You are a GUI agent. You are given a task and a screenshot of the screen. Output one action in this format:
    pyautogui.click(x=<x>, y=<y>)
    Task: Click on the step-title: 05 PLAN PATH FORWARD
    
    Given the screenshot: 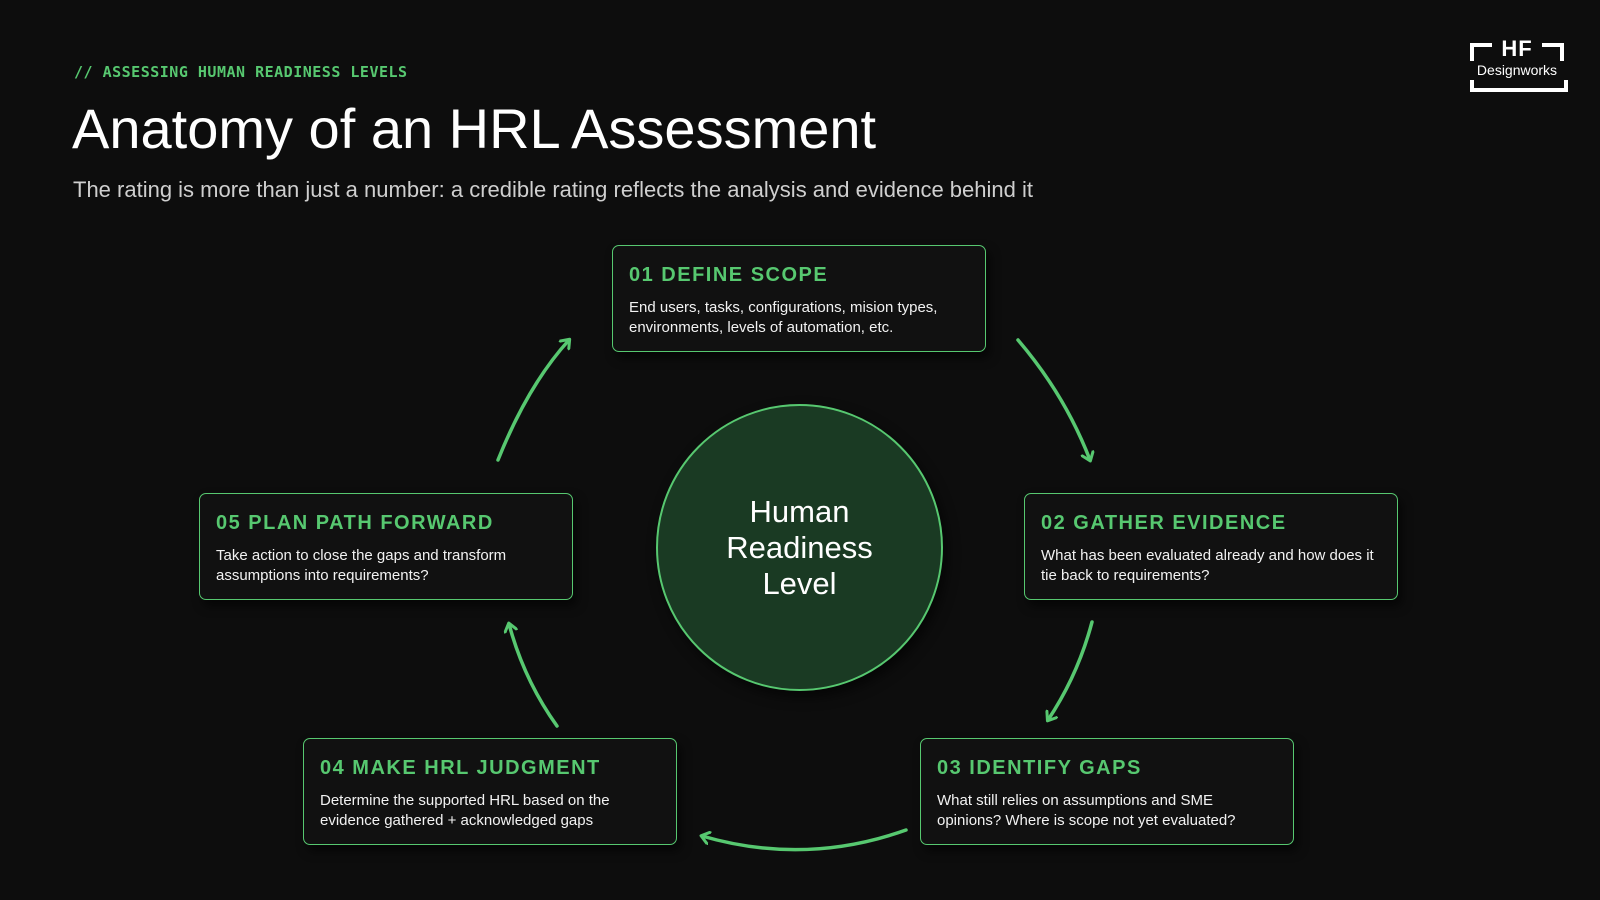 What is the action you would take?
    pyautogui.click(x=355, y=523)
    